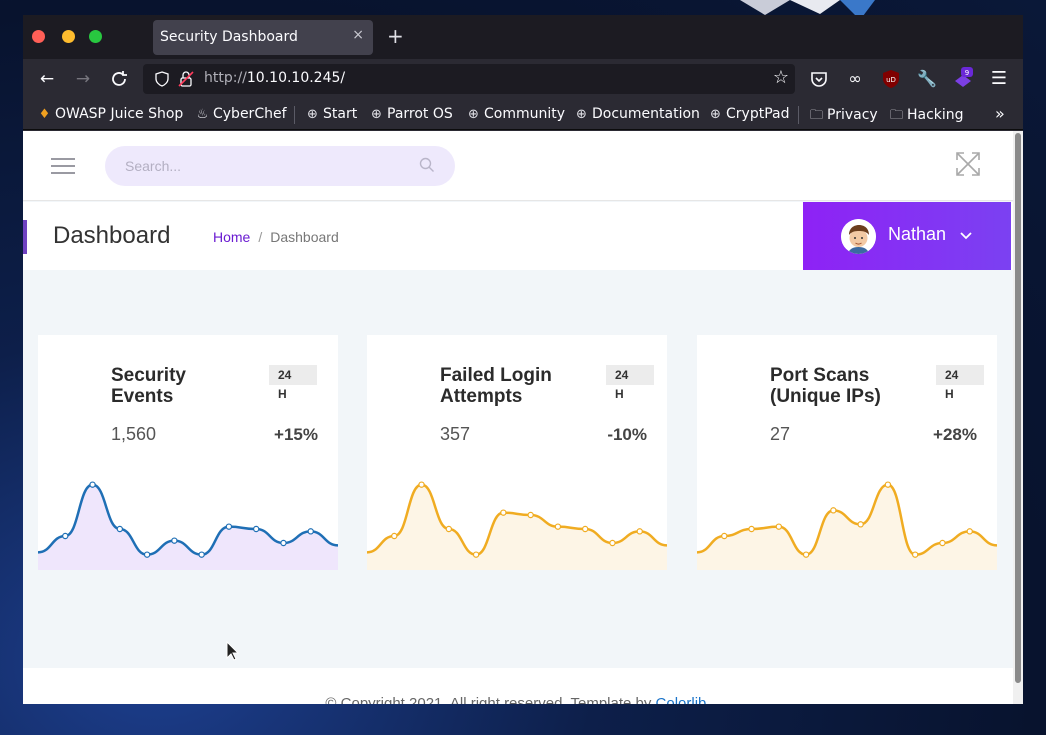  I want to click on bookmark-cryptpad: ⊕ CryptPad, so click(748, 114).